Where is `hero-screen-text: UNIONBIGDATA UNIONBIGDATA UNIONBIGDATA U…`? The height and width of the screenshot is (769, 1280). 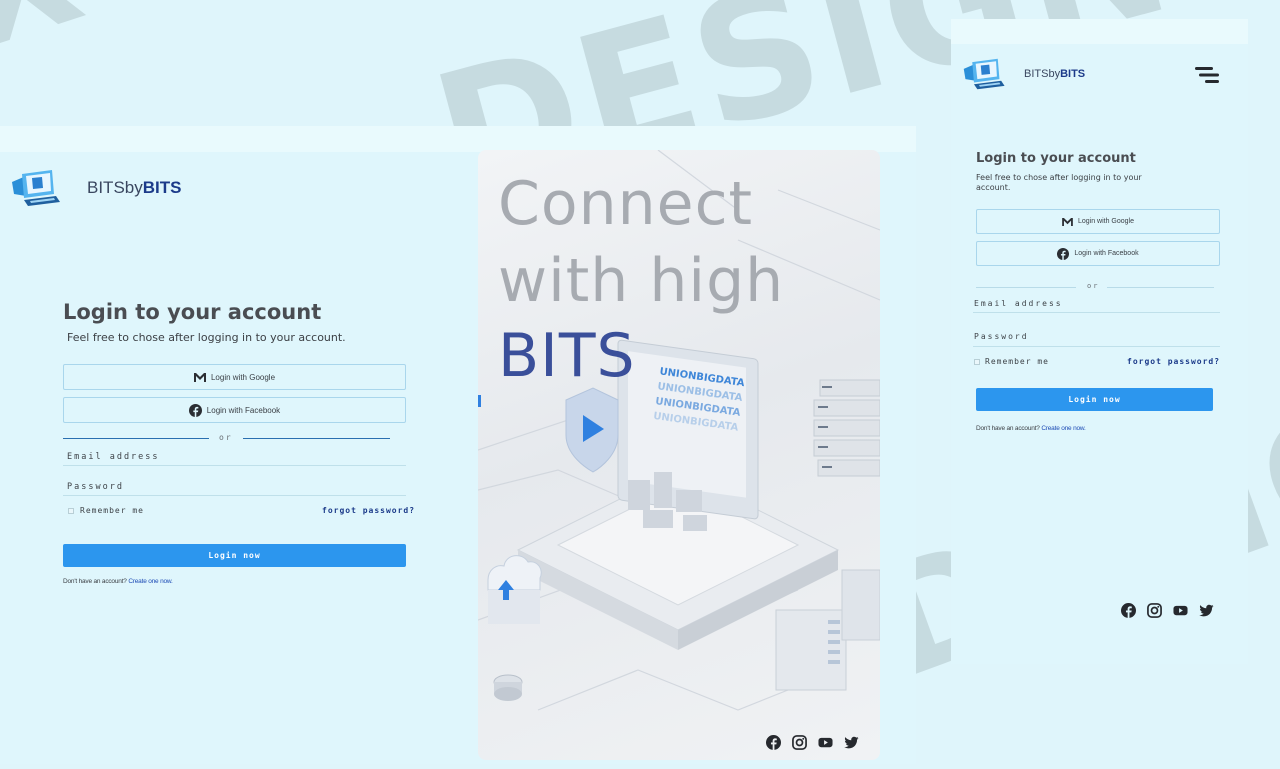
hero-screen-text: UNIONBIGDATA UNIONBIGDATA UNIONBIGDATA U… is located at coordinates (699, 399).